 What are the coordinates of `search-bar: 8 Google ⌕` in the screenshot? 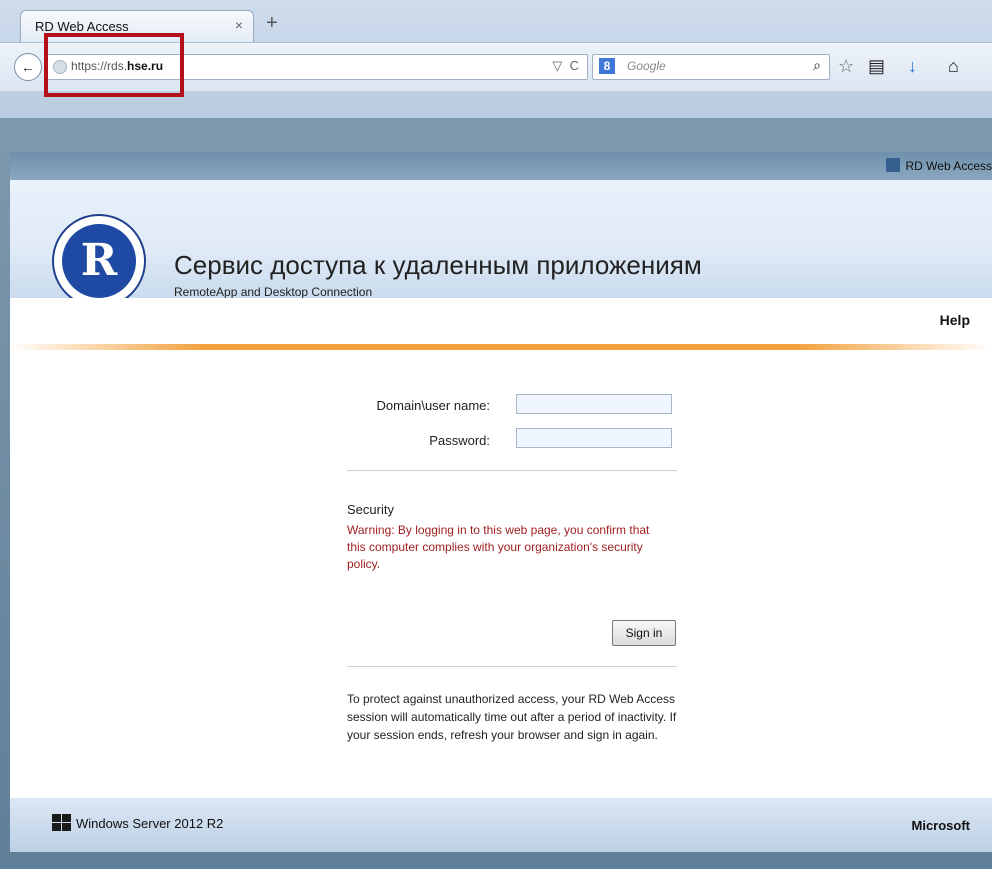 It's located at (711, 67).